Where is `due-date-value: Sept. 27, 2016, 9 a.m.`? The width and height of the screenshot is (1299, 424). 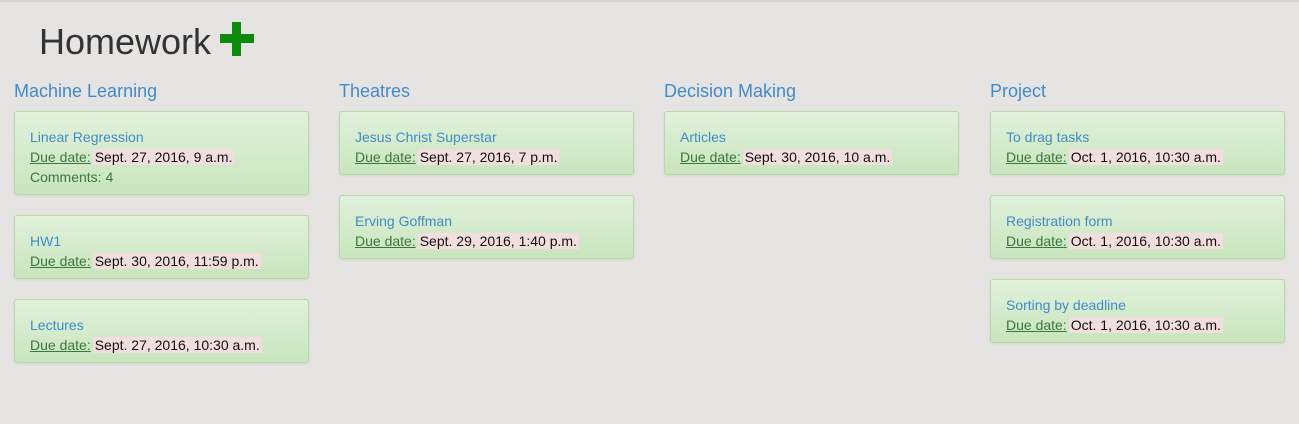
due-date-value: Sept. 27, 2016, 9 a.m. is located at coordinates (163, 157).